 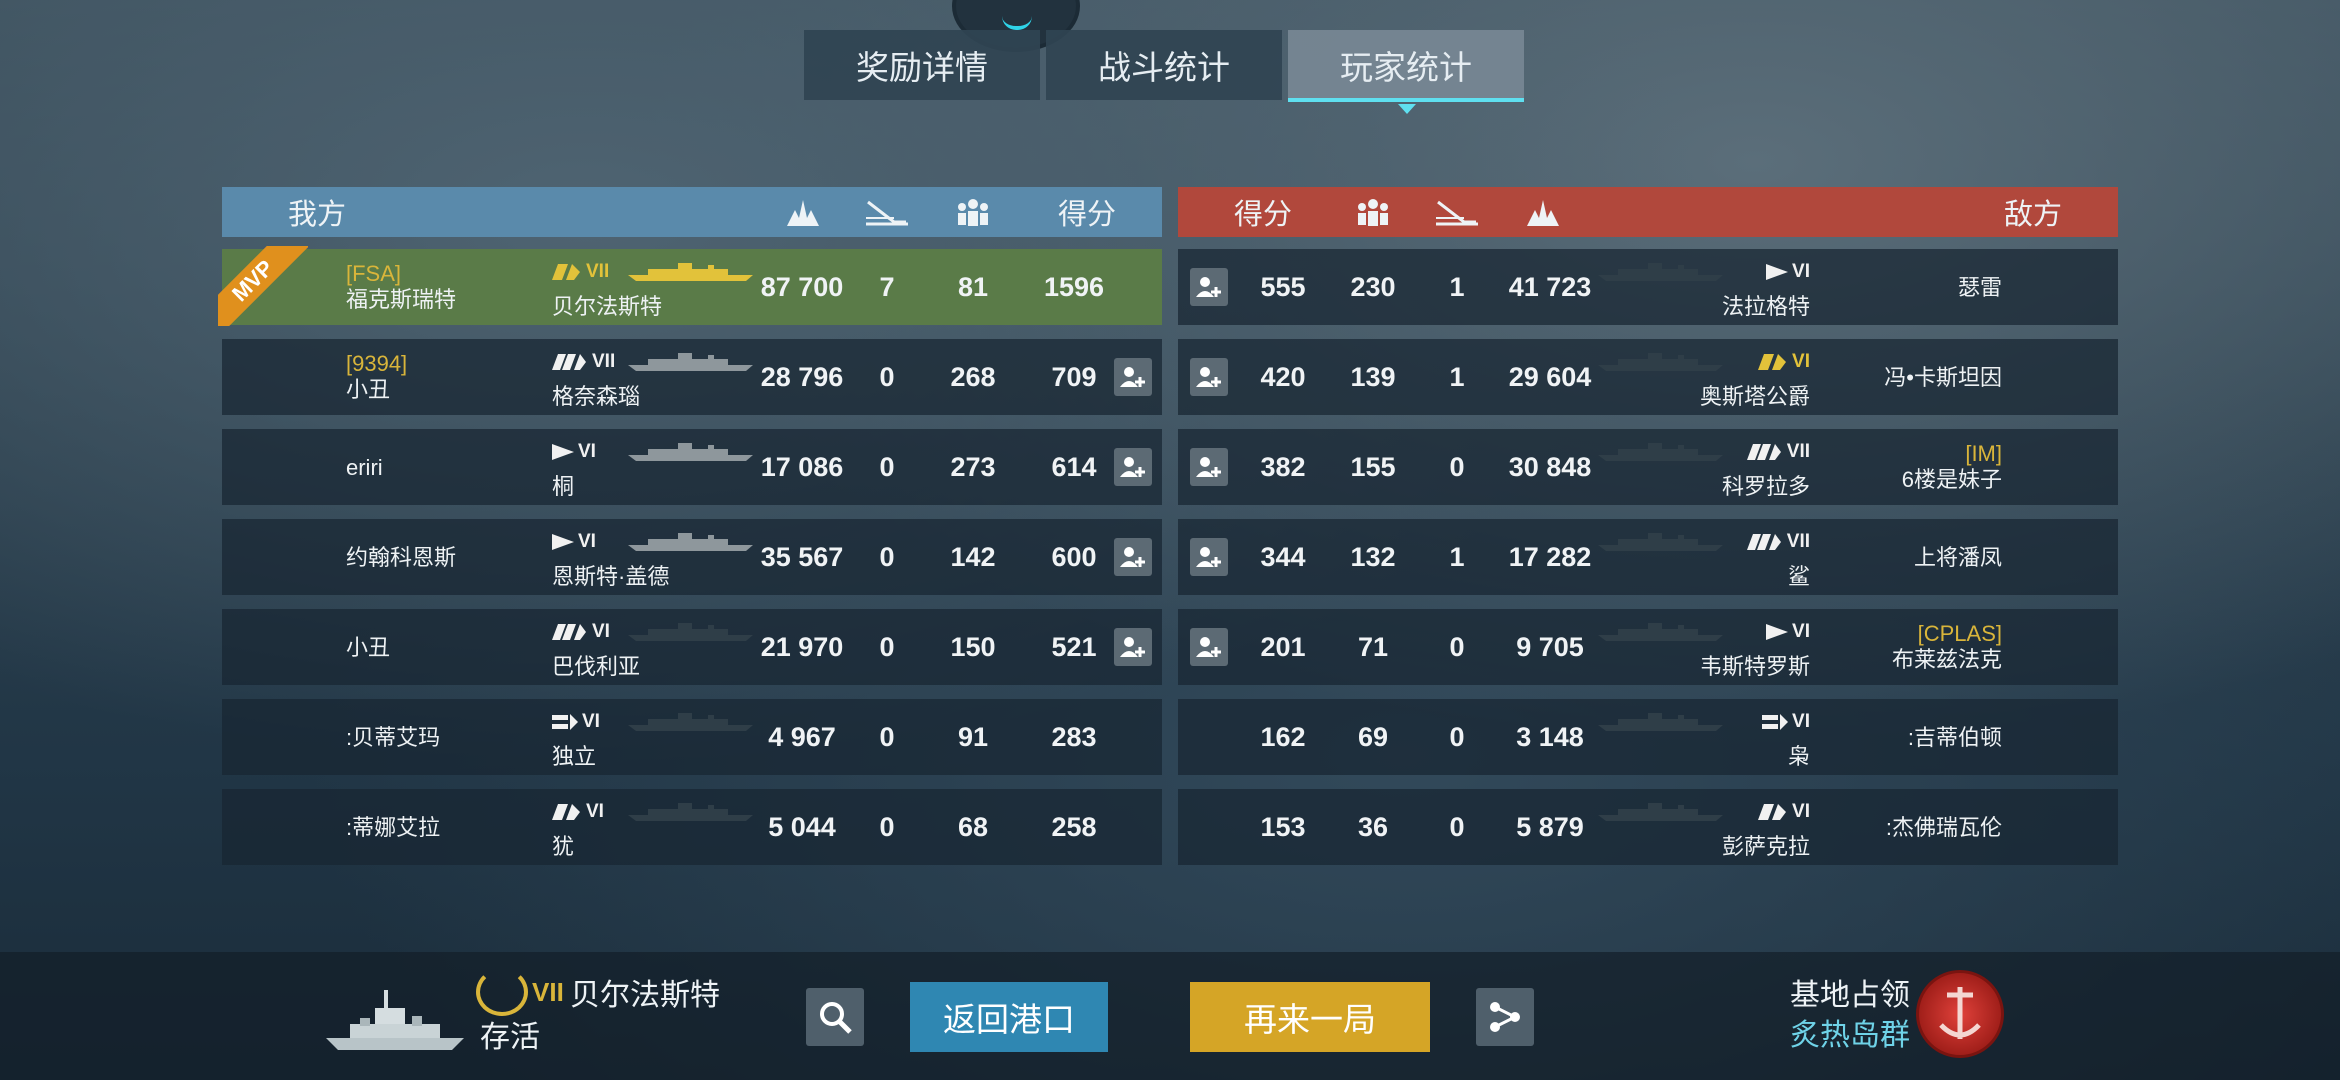 What do you see at coordinates (692, 827) in the screenshot?
I see `ally-player-row: :蒂娜艾拉 VI 犹 5 044 0 68 258` at bounding box center [692, 827].